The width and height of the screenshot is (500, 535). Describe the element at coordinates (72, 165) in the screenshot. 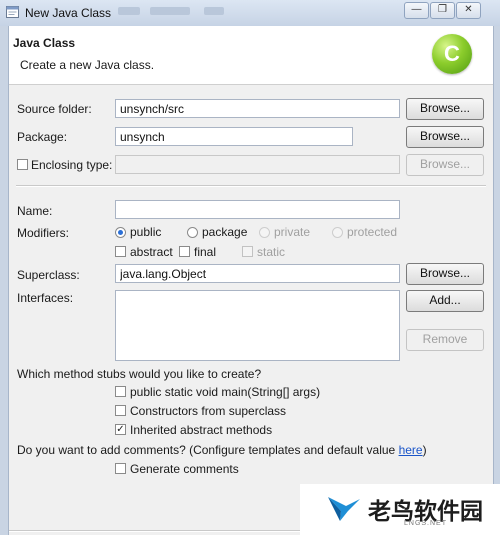

I see `enclosing-type-label: Enclosing type:` at that location.